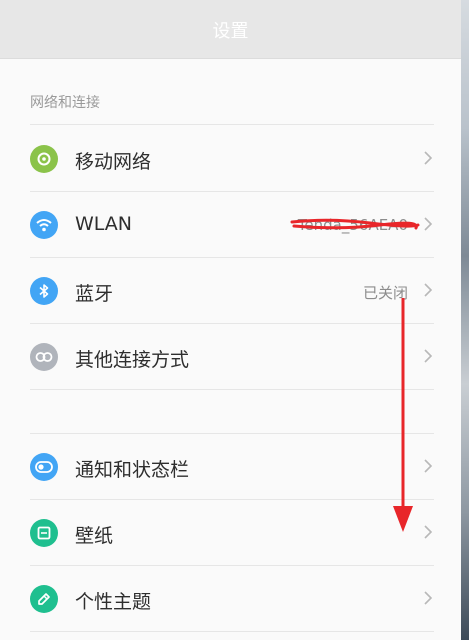  Describe the element at coordinates (104, 224) in the screenshot. I see `row-label: WLAN` at that location.